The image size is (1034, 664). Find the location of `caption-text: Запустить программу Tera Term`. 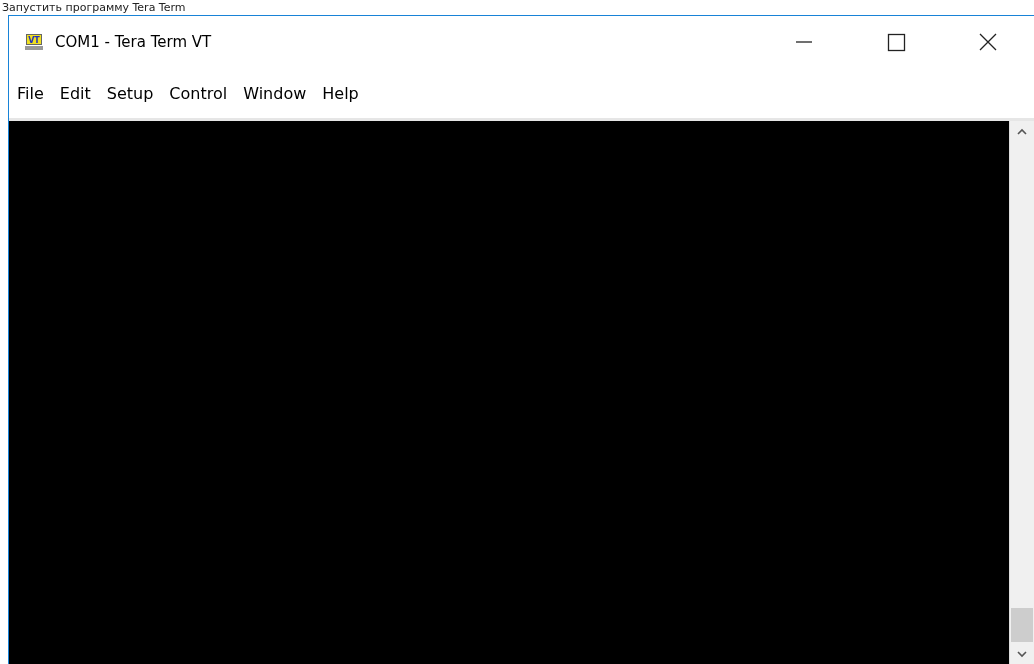

caption-text: Запустить программу Tera Term is located at coordinates (93, 7).